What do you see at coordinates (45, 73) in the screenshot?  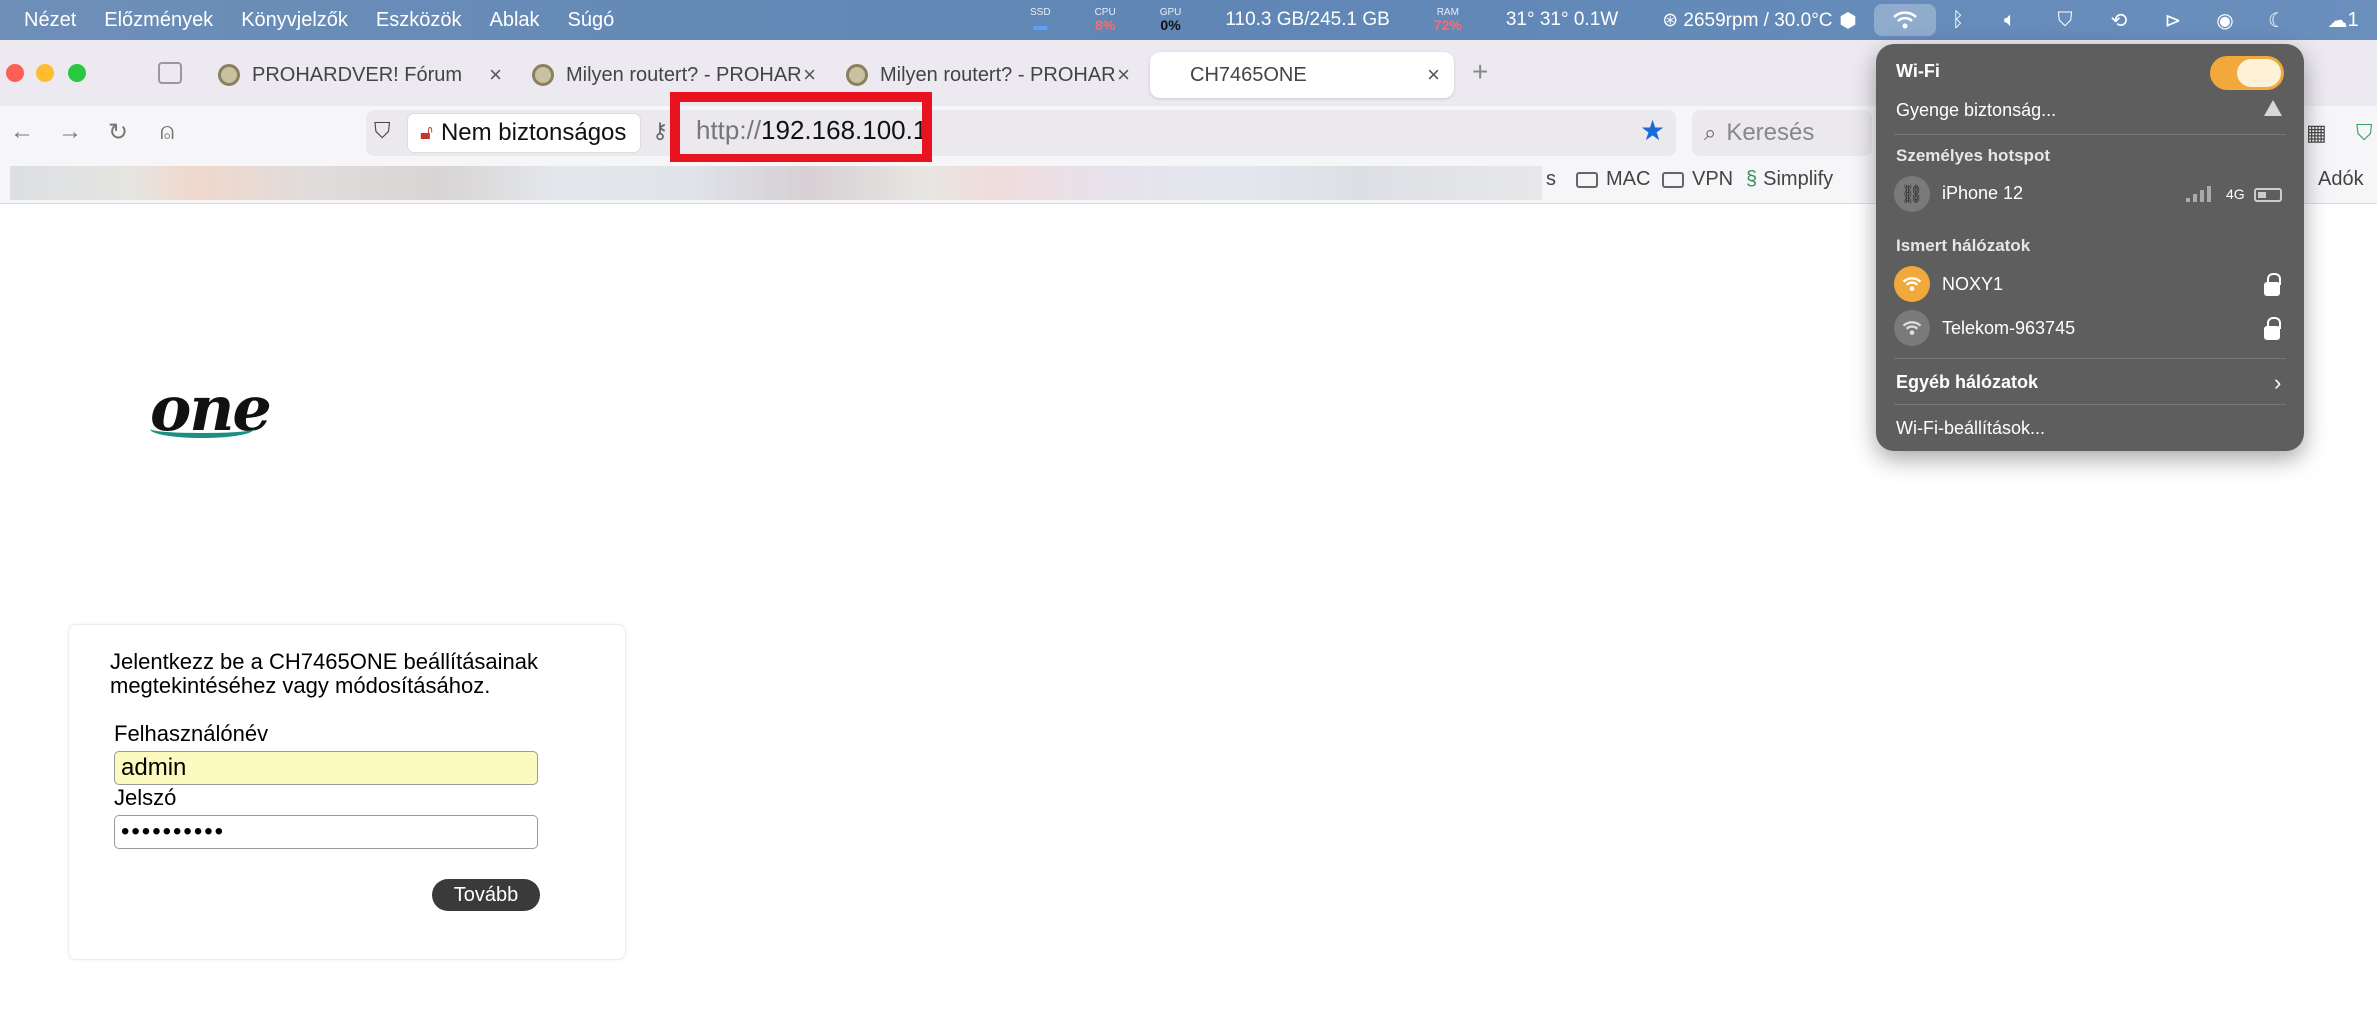 I see `window-minimize-button` at bounding box center [45, 73].